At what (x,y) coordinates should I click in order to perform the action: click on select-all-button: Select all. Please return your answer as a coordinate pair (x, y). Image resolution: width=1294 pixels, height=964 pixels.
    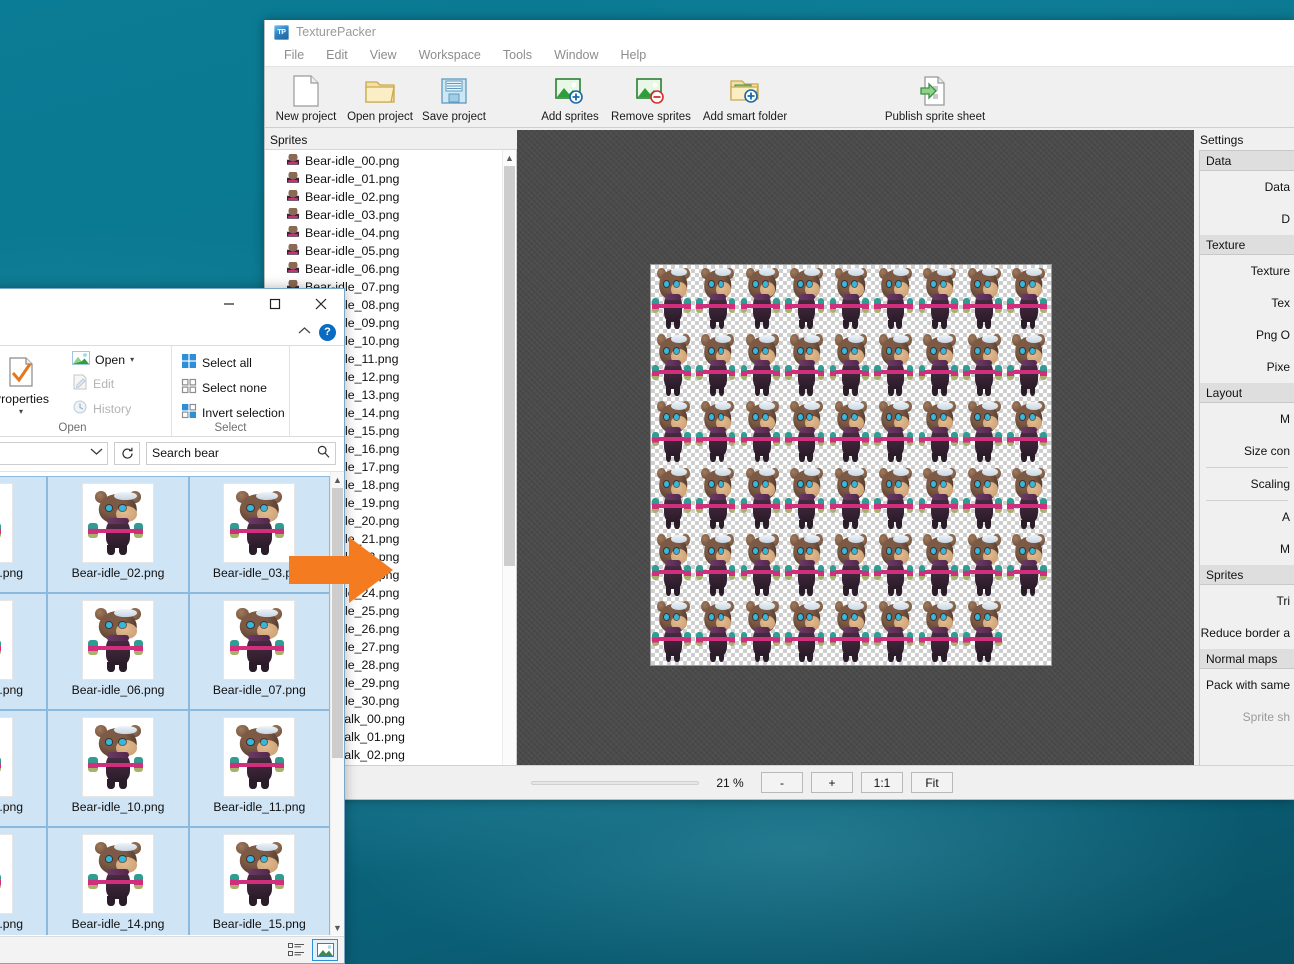
    Looking at the image, I should click on (233, 362).